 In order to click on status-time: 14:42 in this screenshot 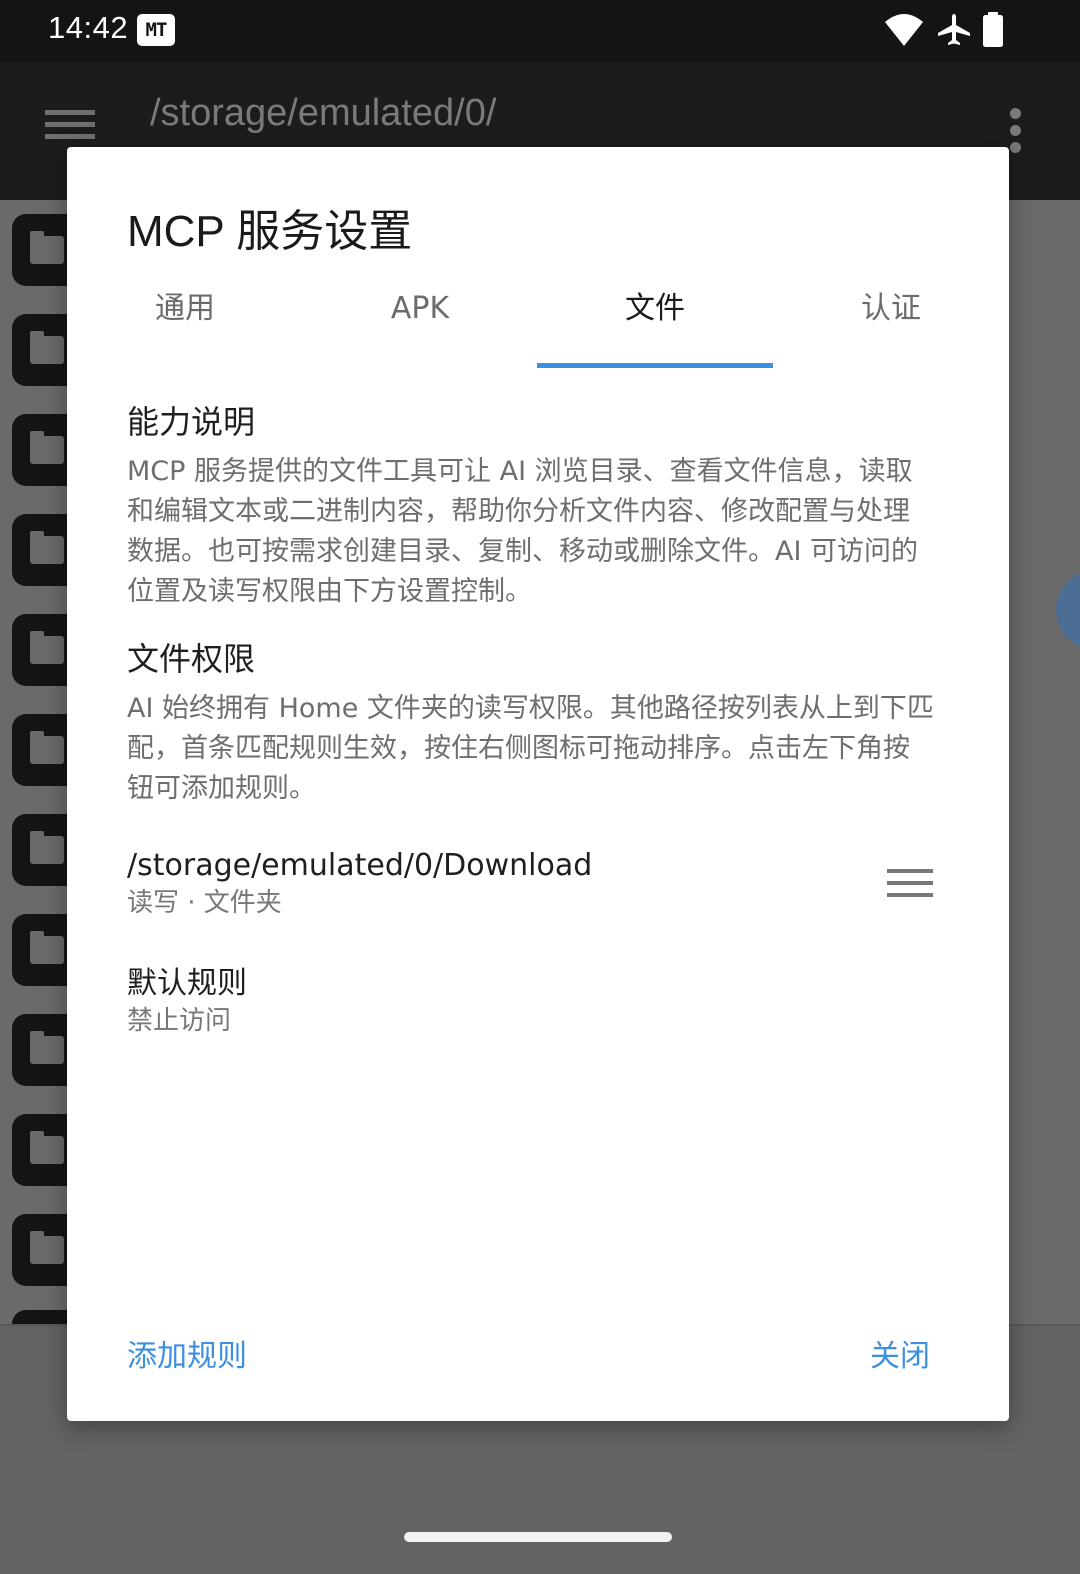, I will do `click(88, 27)`.